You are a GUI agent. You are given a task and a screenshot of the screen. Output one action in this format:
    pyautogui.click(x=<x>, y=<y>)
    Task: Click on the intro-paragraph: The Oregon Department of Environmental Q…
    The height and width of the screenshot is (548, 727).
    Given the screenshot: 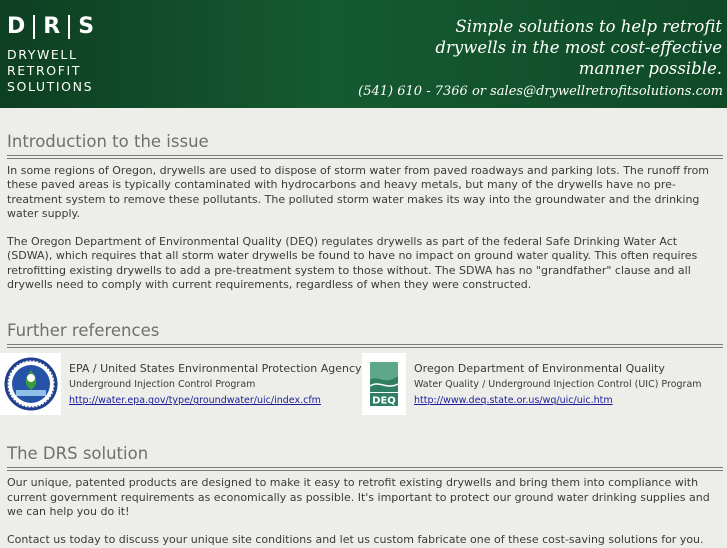 What is the action you would take?
    pyautogui.click(x=352, y=263)
    